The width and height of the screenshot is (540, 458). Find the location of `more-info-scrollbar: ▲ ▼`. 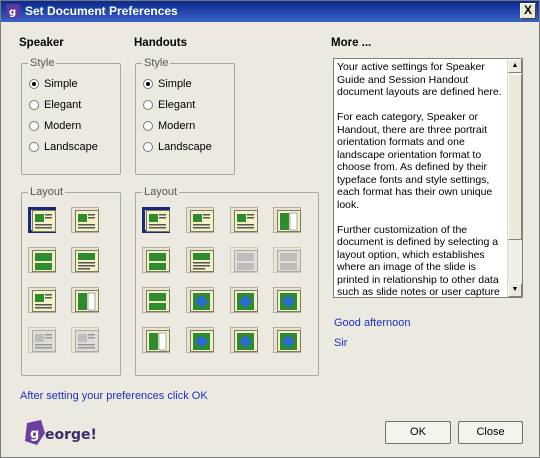

more-info-scrollbar: ▲ ▼ is located at coordinates (514, 178).